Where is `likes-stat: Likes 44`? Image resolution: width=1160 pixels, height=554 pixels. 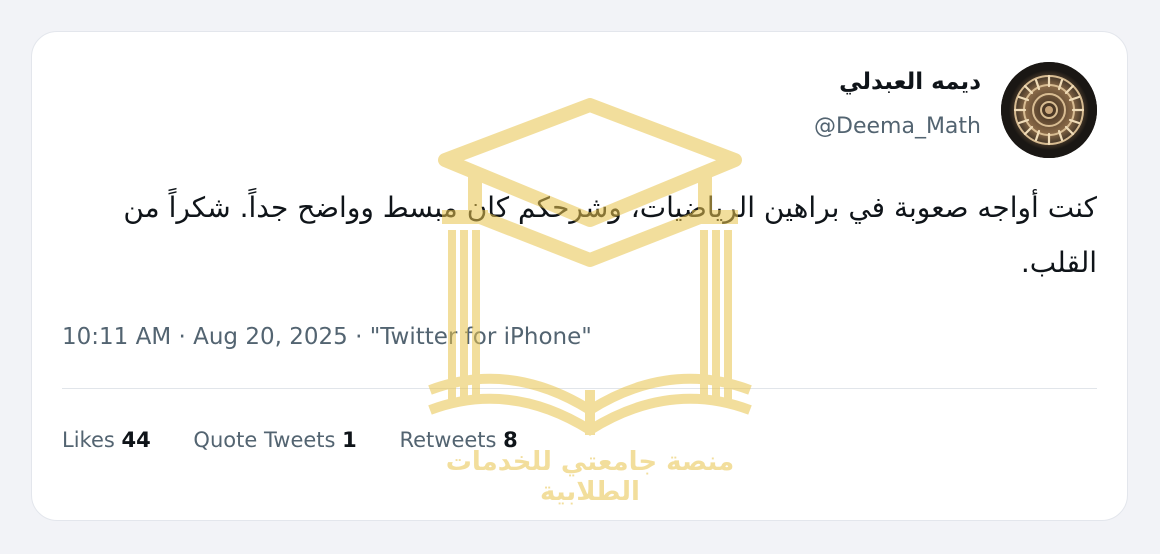
likes-stat: Likes 44 is located at coordinates (106, 440).